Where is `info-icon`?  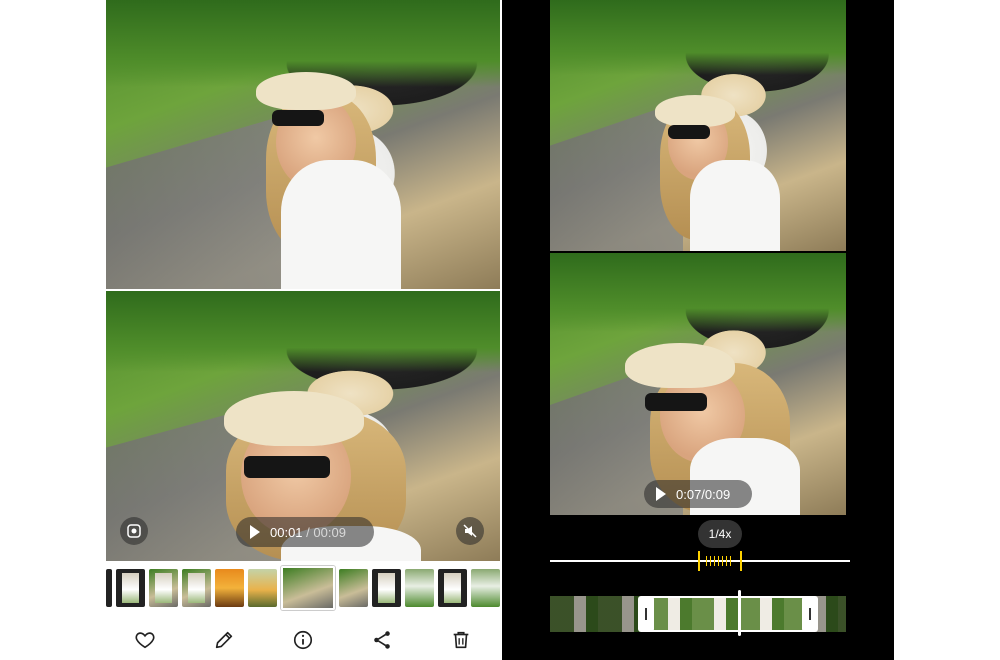
info-icon is located at coordinates (303, 640).